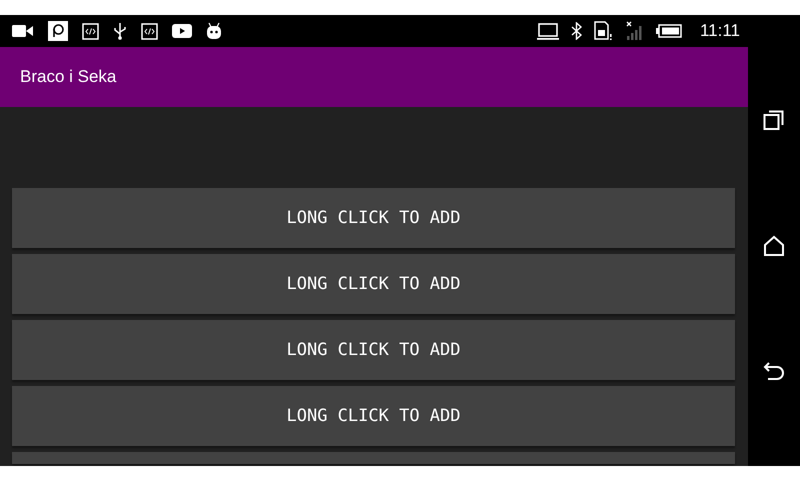 The width and height of the screenshot is (800, 482). I want to click on laptop-icon, so click(547, 31).